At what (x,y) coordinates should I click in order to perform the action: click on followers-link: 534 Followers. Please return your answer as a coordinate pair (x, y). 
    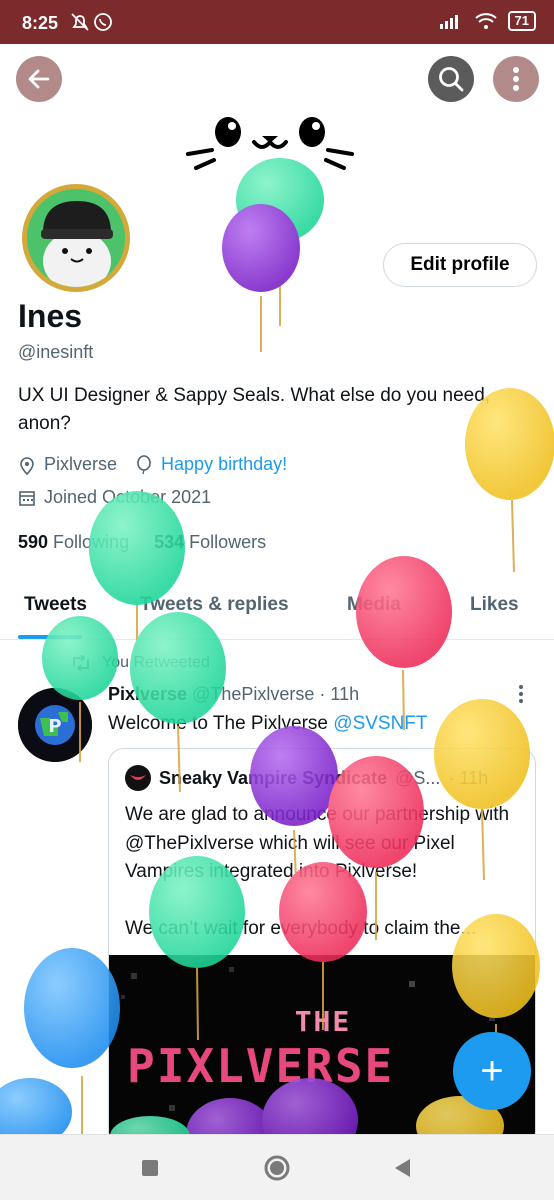
    Looking at the image, I should click on (210, 542).